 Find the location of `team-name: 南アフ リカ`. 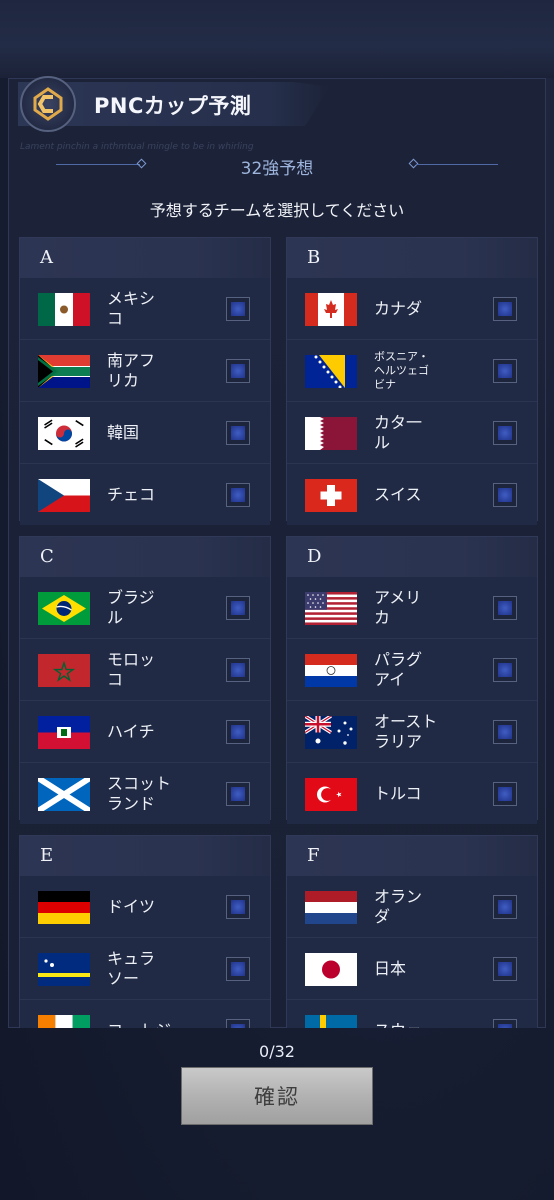

team-name: 南アフ リカ is located at coordinates (131, 370).